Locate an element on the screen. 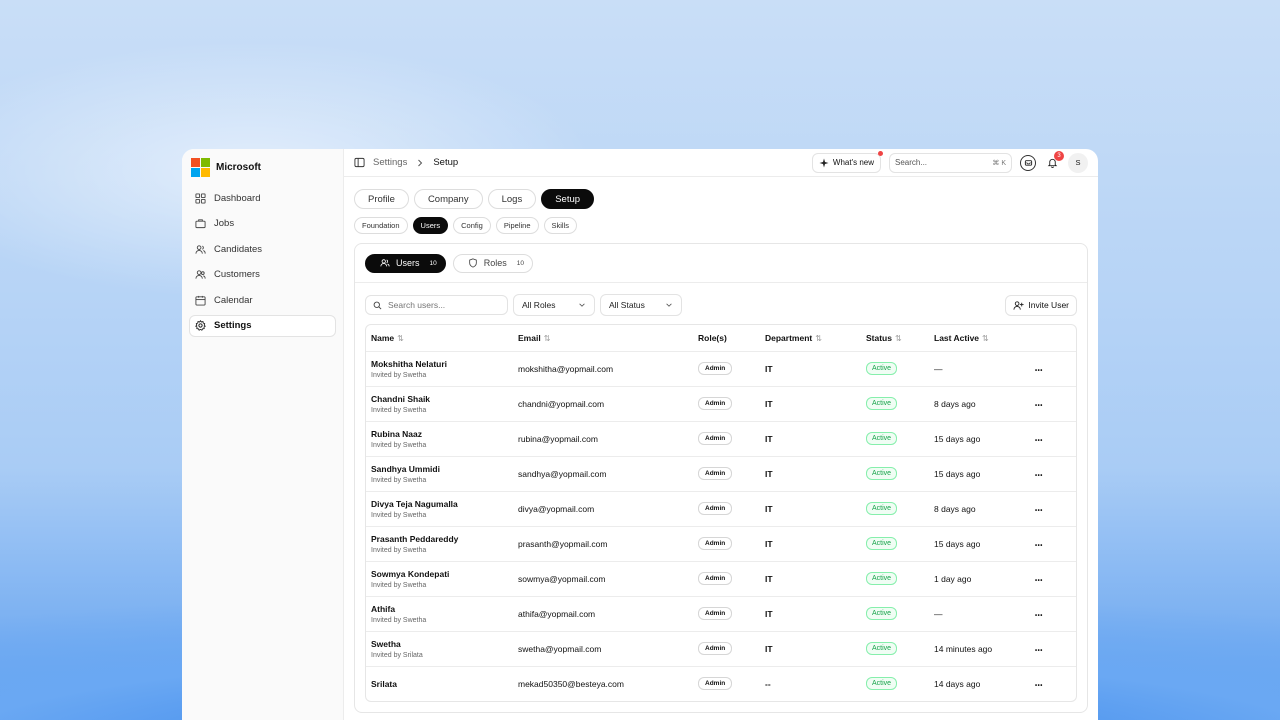 Image resolution: width=1280 pixels, height=720 pixels. status-cell: Active is located at coordinates (895, 474).